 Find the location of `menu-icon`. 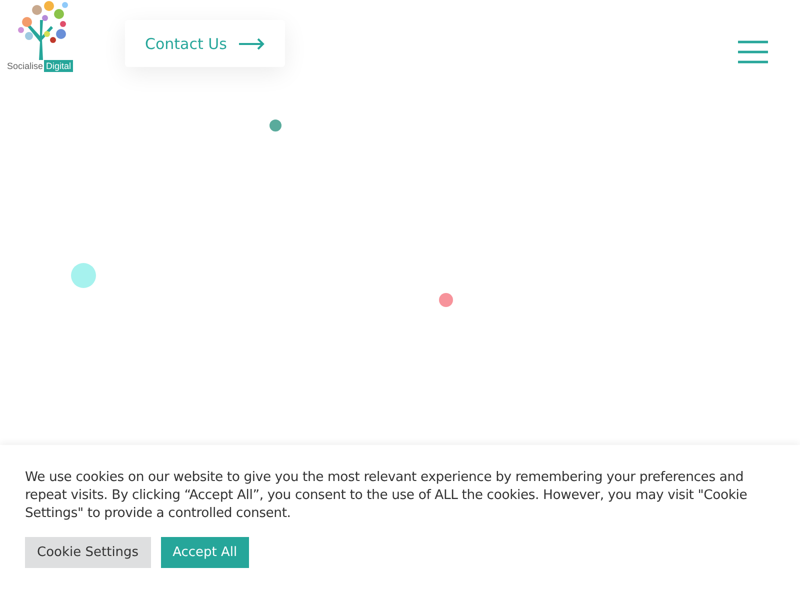

menu-icon is located at coordinates (753, 52).